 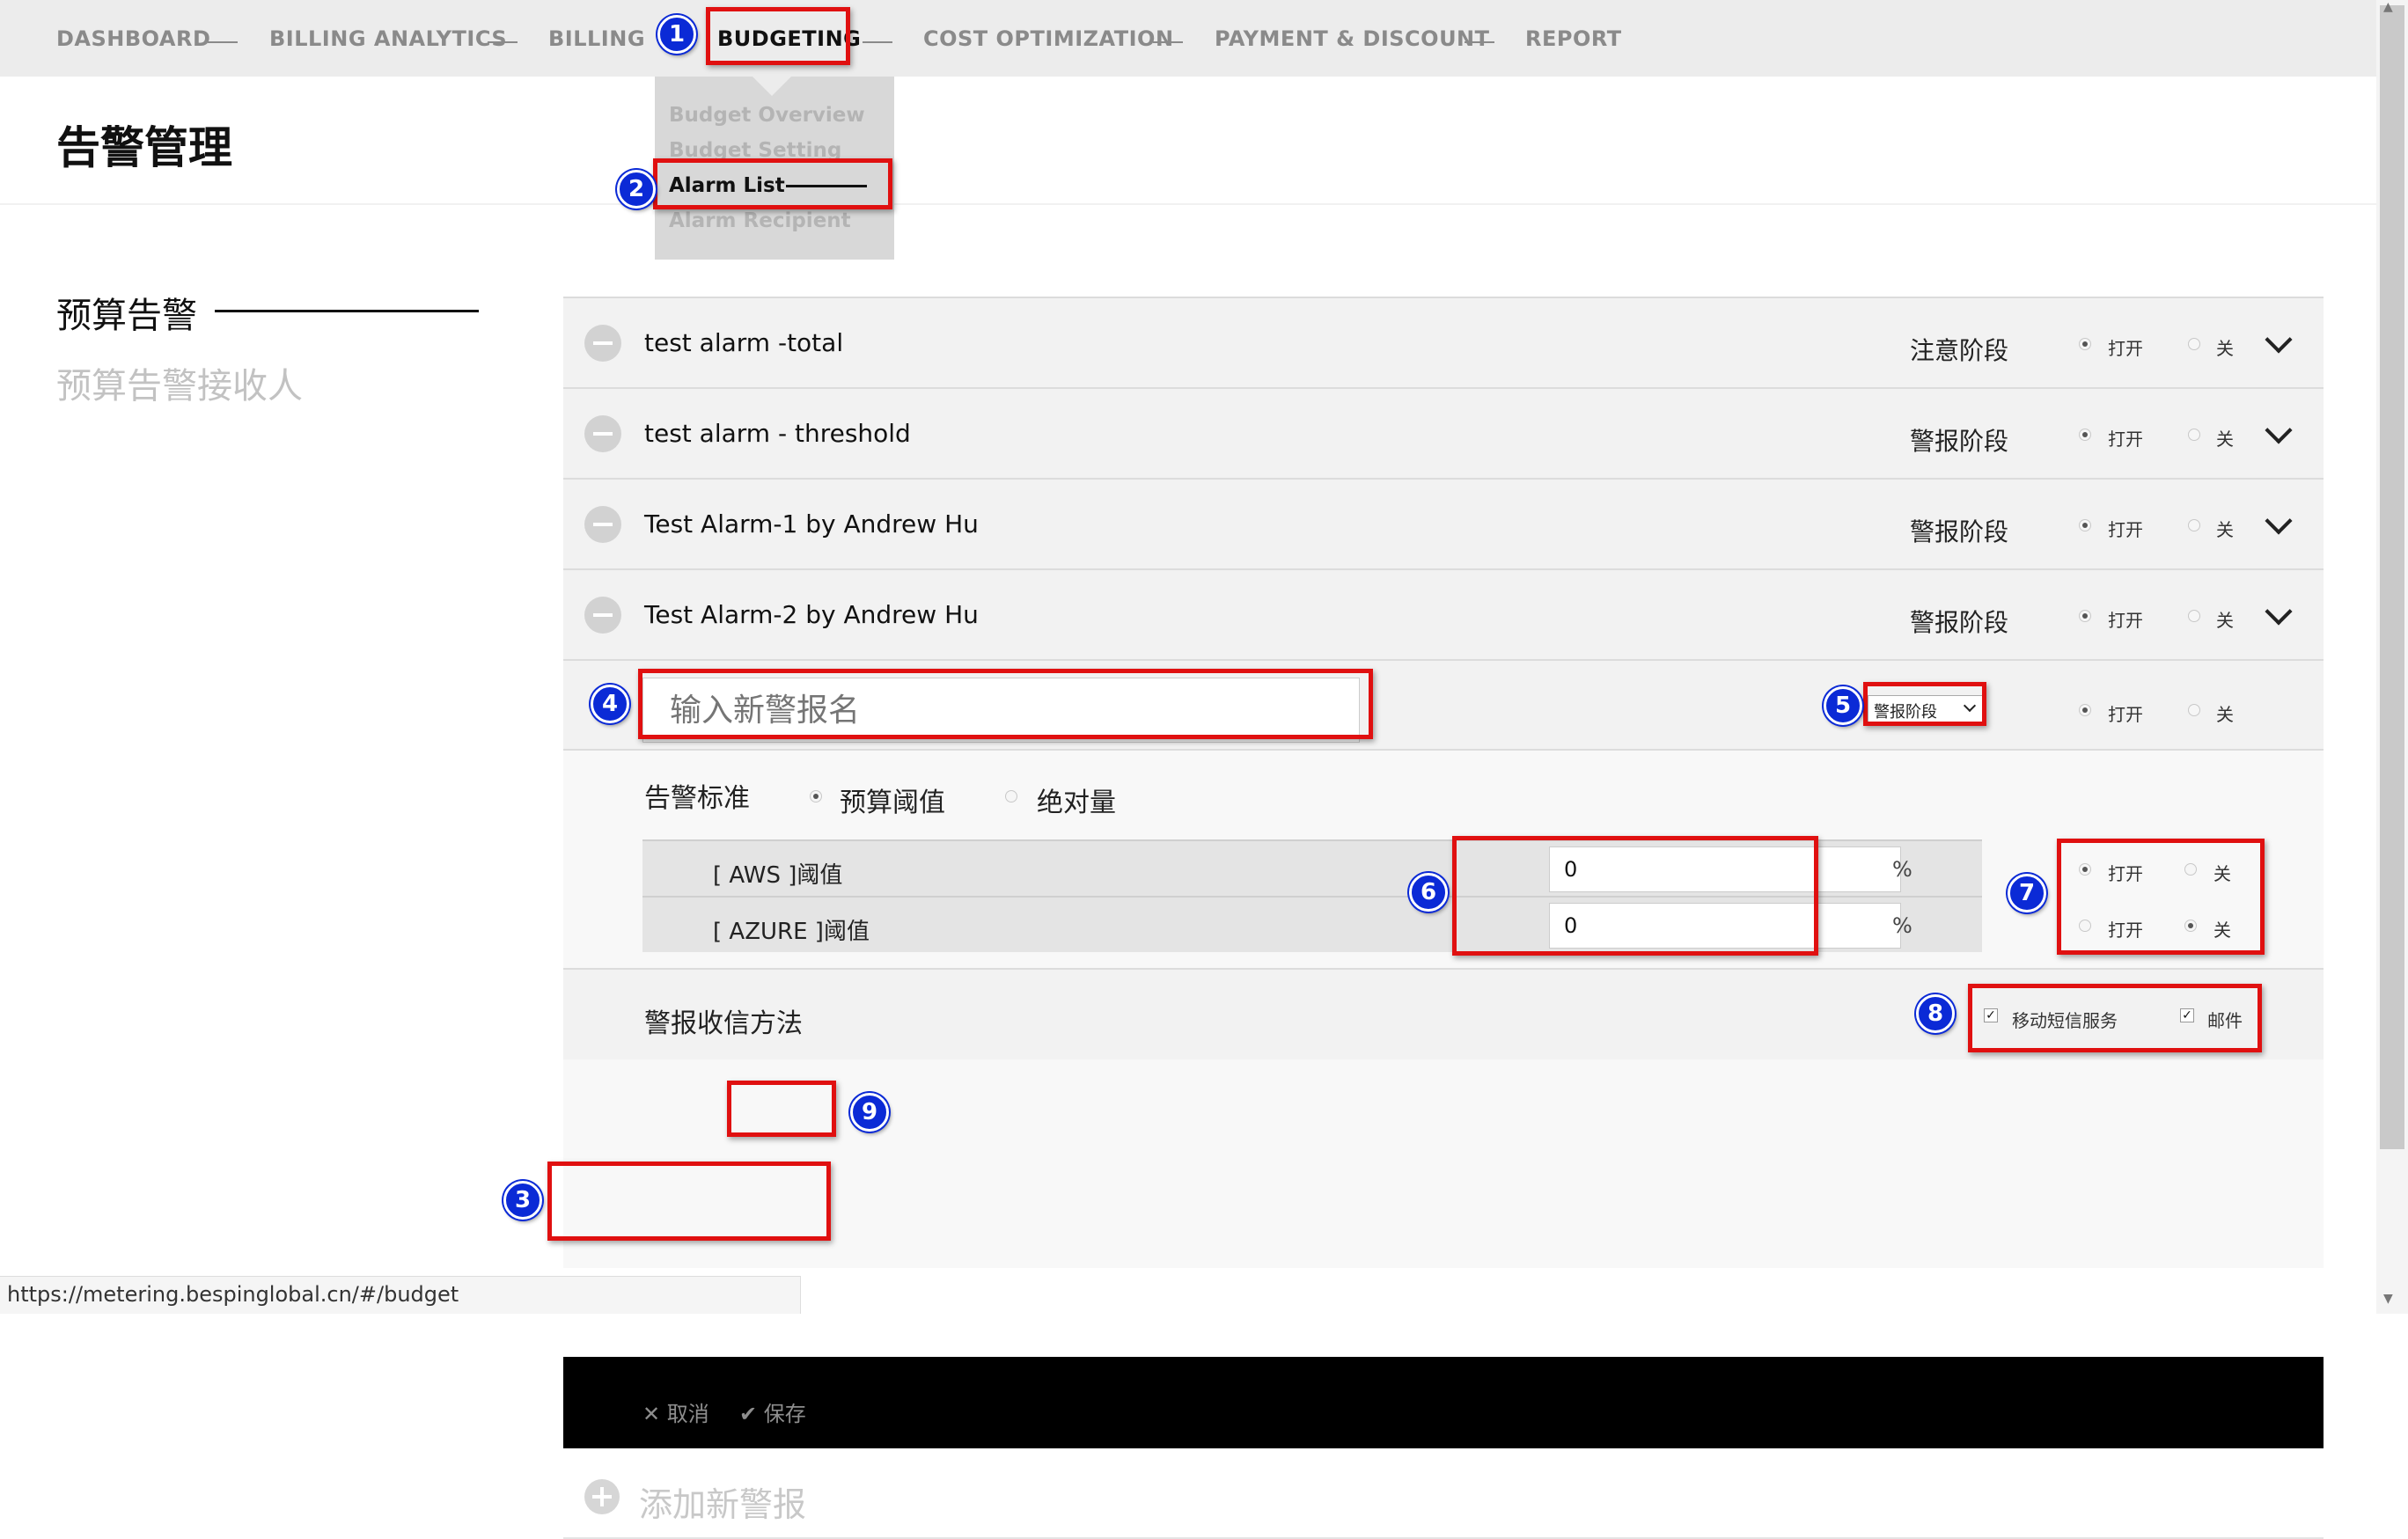 I want to click on annotation-badge: 2, so click(x=636, y=190).